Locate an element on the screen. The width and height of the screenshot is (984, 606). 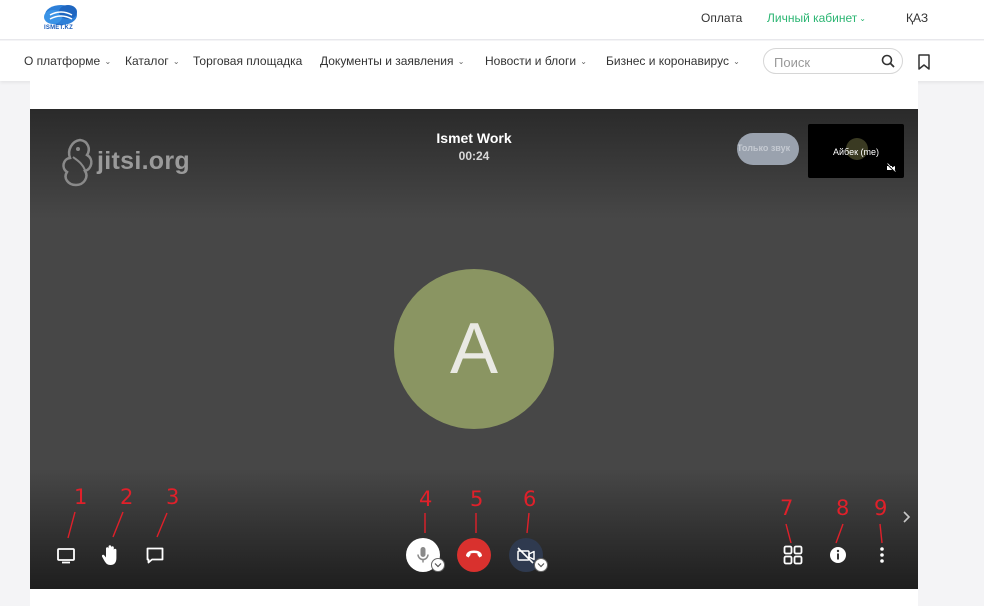
participant-avatar: A is located at coordinates (474, 349).